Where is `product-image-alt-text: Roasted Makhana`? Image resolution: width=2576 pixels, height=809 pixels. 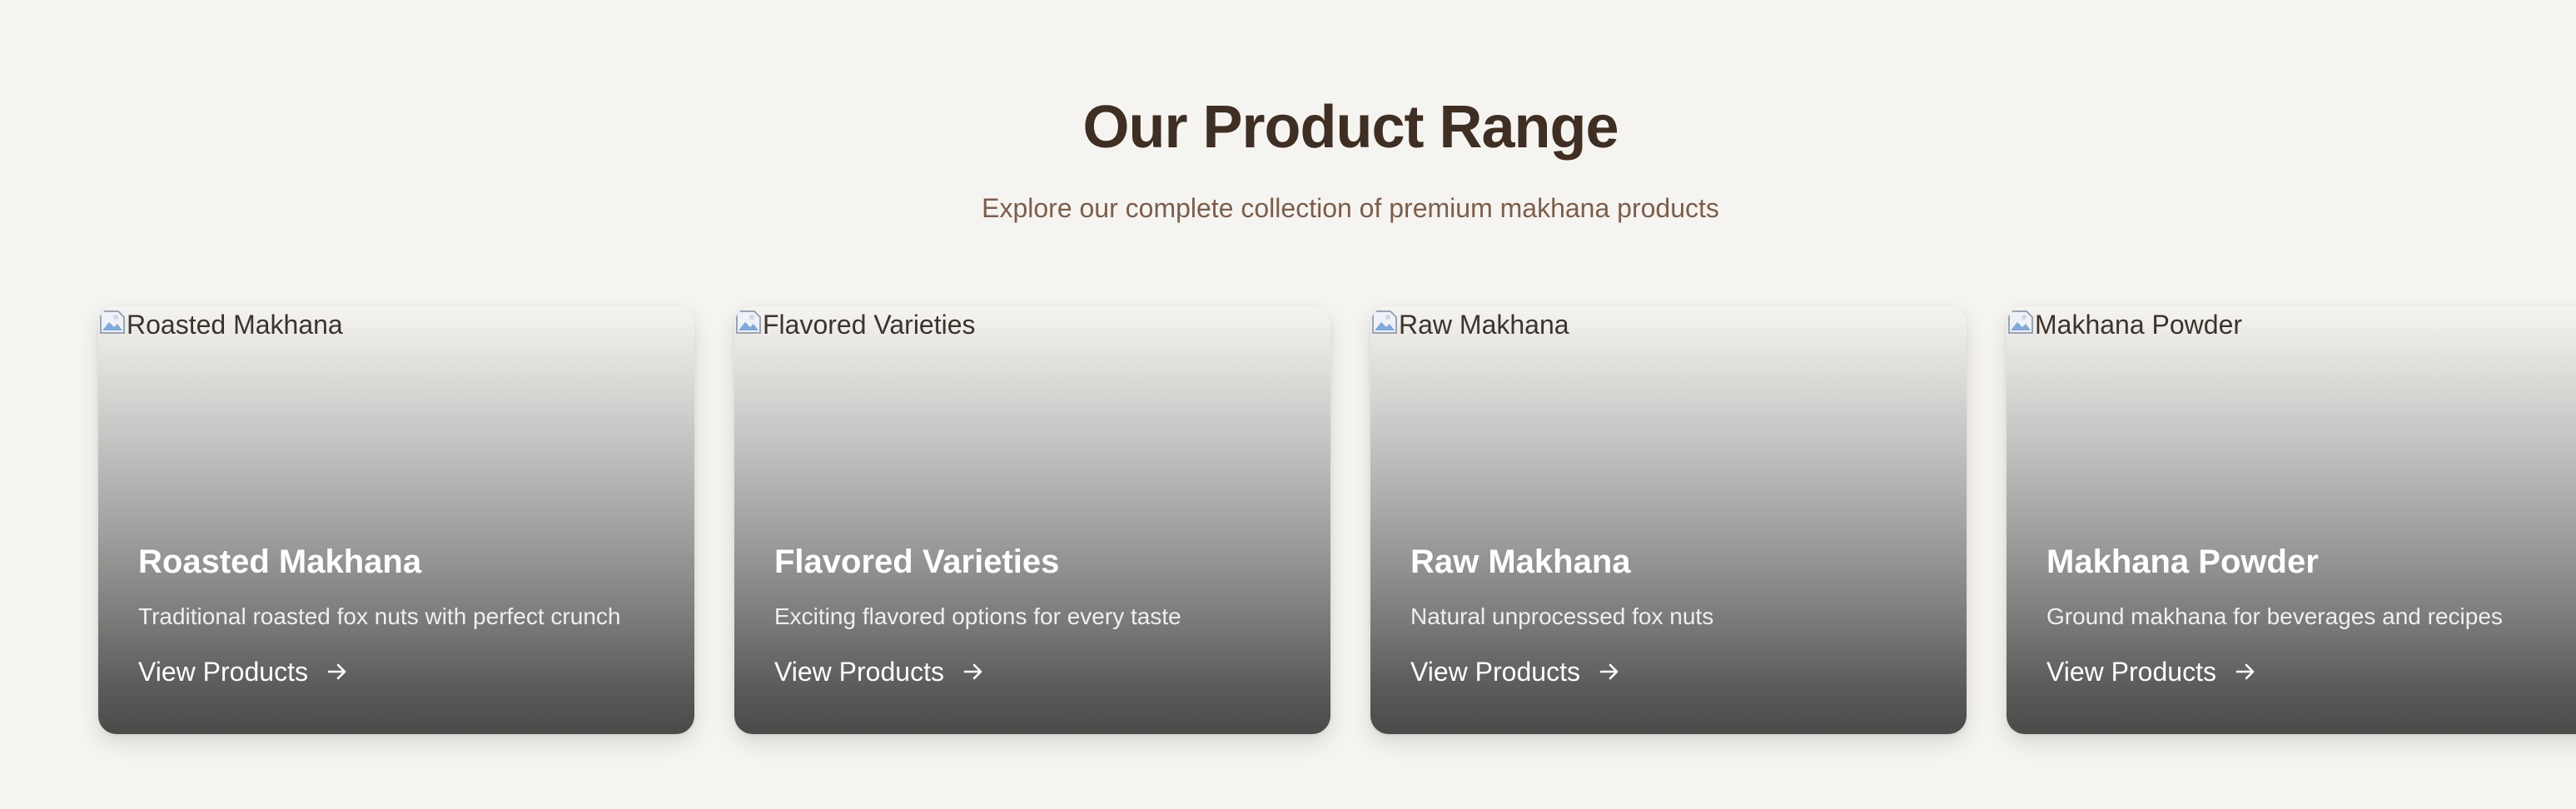 product-image-alt-text: Roasted Makhana is located at coordinates (235, 325).